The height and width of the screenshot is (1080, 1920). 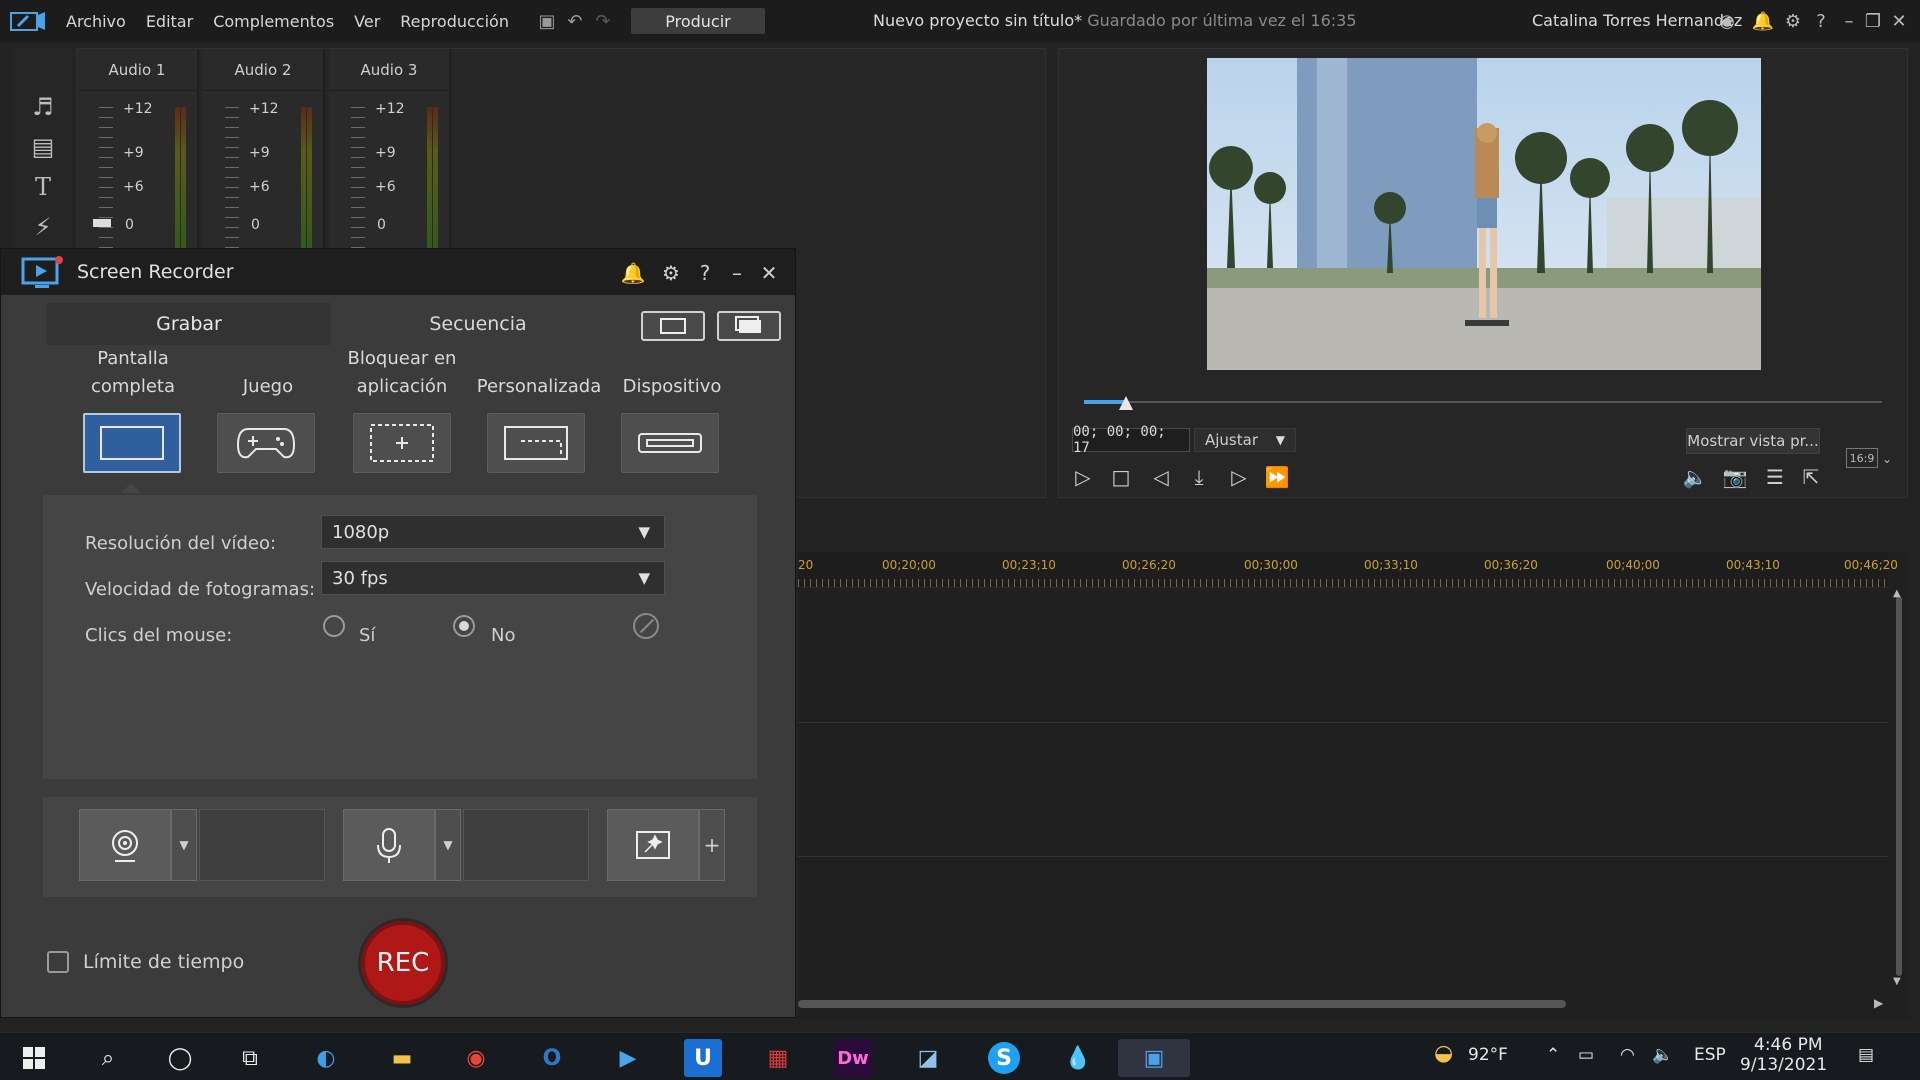 What do you see at coordinates (177, 182) in the screenshot?
I see `level-meter` at bounding box center [177, 182].